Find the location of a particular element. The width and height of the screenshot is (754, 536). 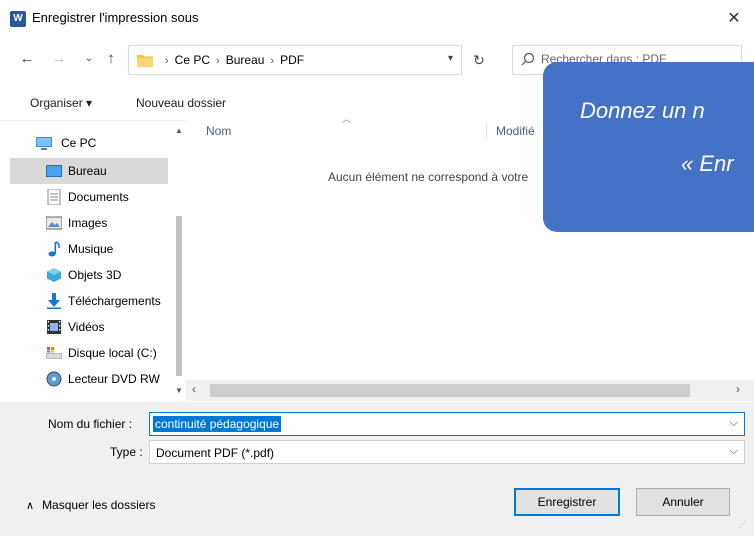

music-icon is located at coordinates (54, 249).